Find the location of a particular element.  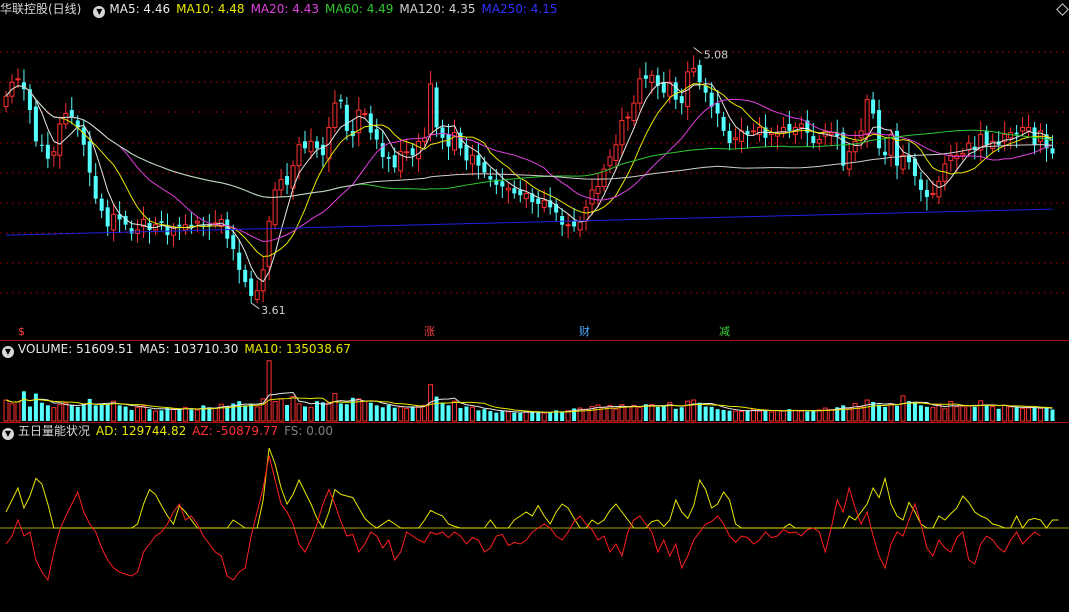

marker-dollar: $ is located at coordinates (21, 332).